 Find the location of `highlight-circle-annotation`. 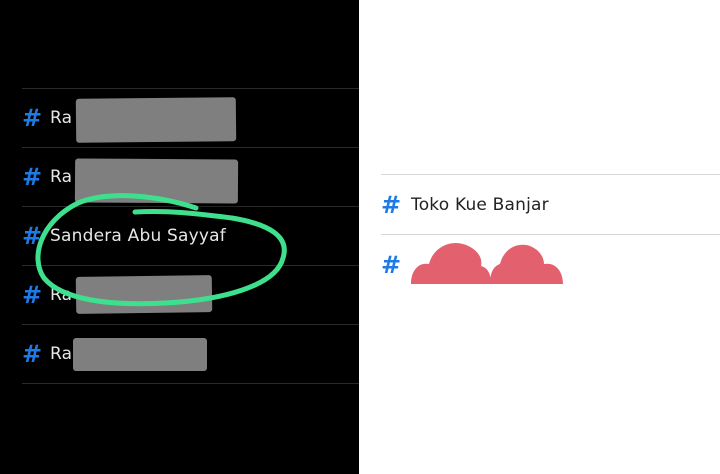

highlight-circle-annotation is located at coordinates (161, 250).